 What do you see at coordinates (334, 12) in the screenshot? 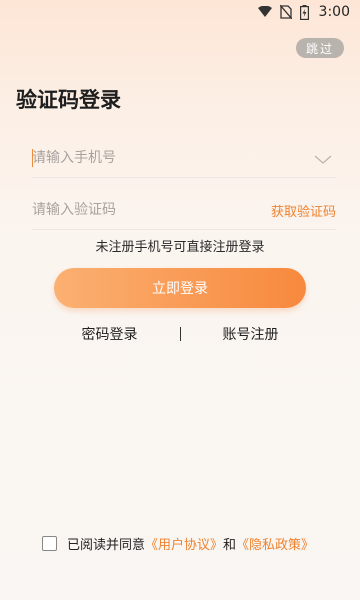
I see `status-time: 3:00` at bounding box center [334, 12].